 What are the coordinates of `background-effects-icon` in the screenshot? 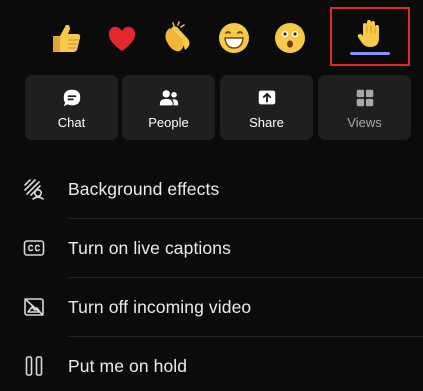 It's located at (34, 189).